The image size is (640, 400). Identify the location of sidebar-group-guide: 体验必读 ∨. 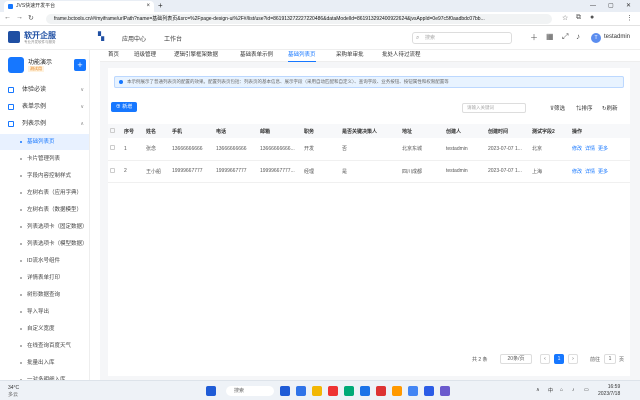
(44, 90).